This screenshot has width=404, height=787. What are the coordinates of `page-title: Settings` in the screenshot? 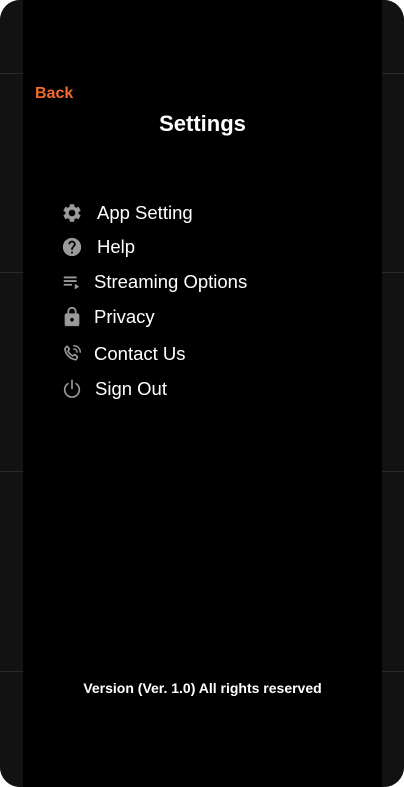 It's located at (202, 123).